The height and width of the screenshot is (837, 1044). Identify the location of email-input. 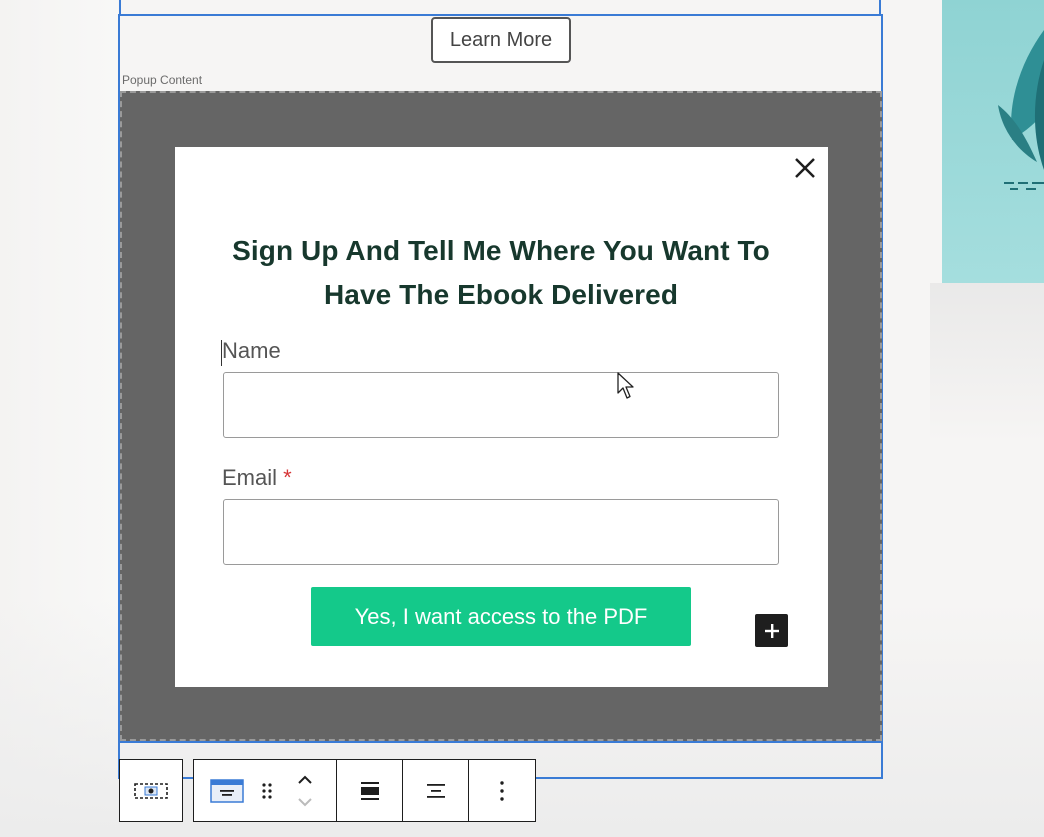
(501, 532).